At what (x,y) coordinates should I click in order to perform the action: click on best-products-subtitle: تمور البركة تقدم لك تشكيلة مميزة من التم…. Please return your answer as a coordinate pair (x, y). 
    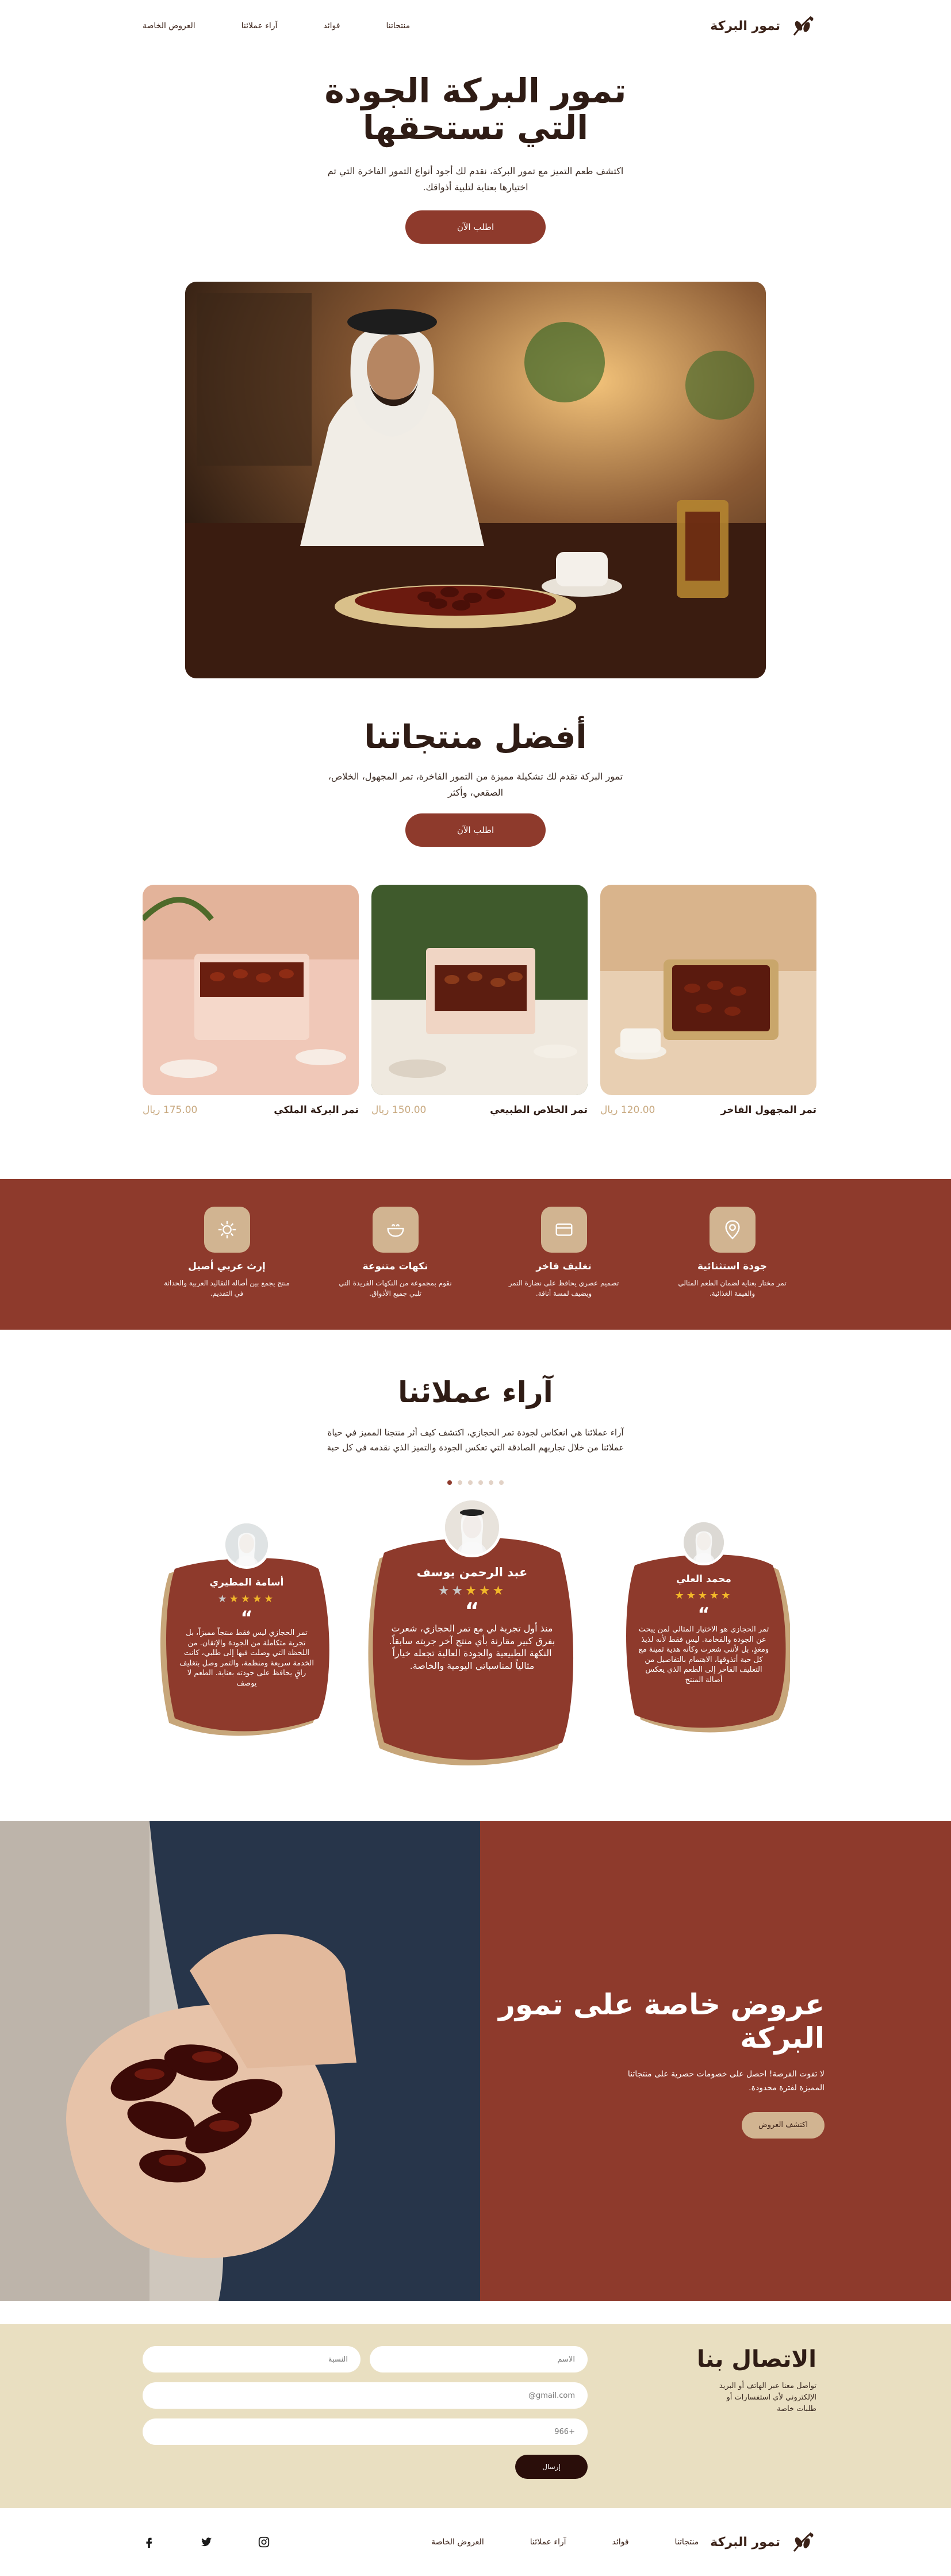
    Looking at the image, I should click on (475, 784).